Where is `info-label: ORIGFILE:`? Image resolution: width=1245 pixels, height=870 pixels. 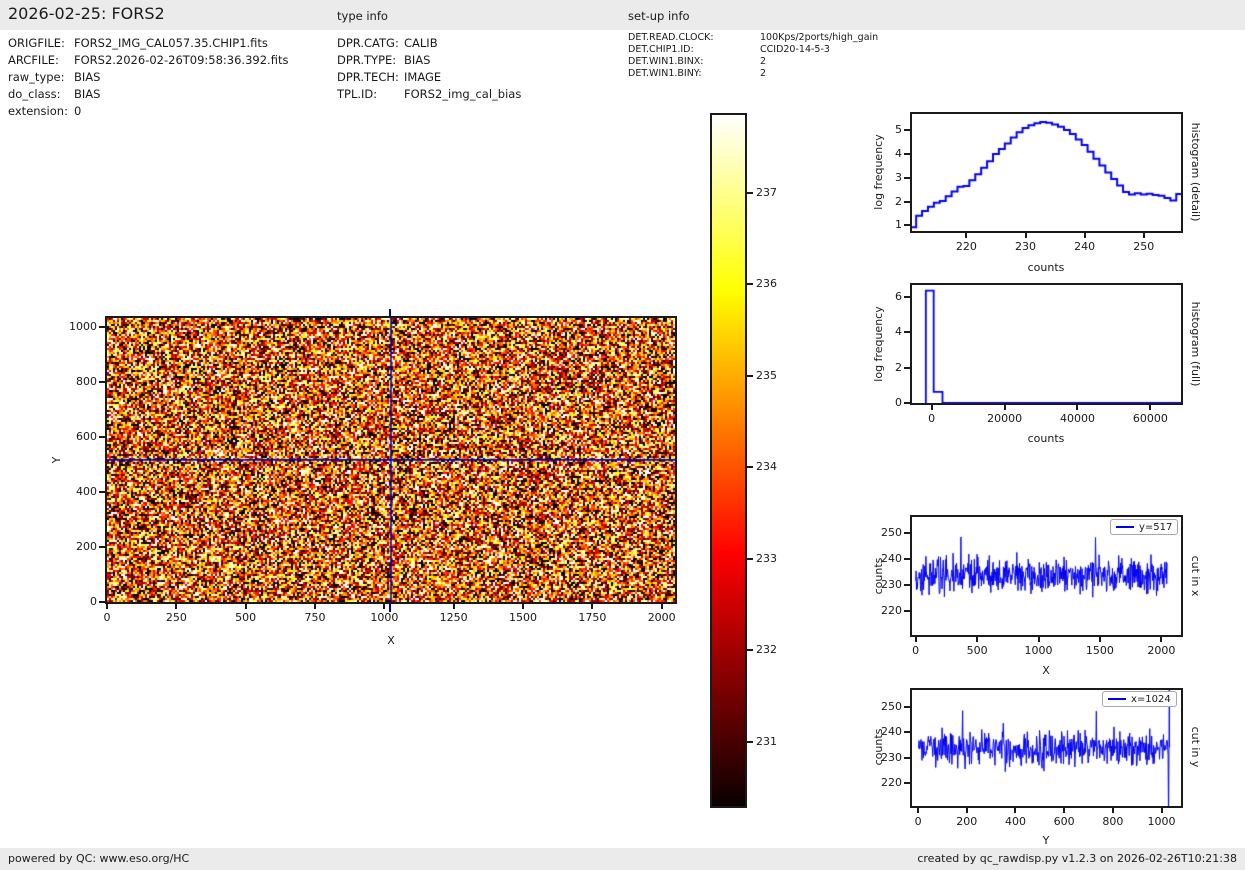 info-label: ORIGFILE: is located at coordinates (36, 43).